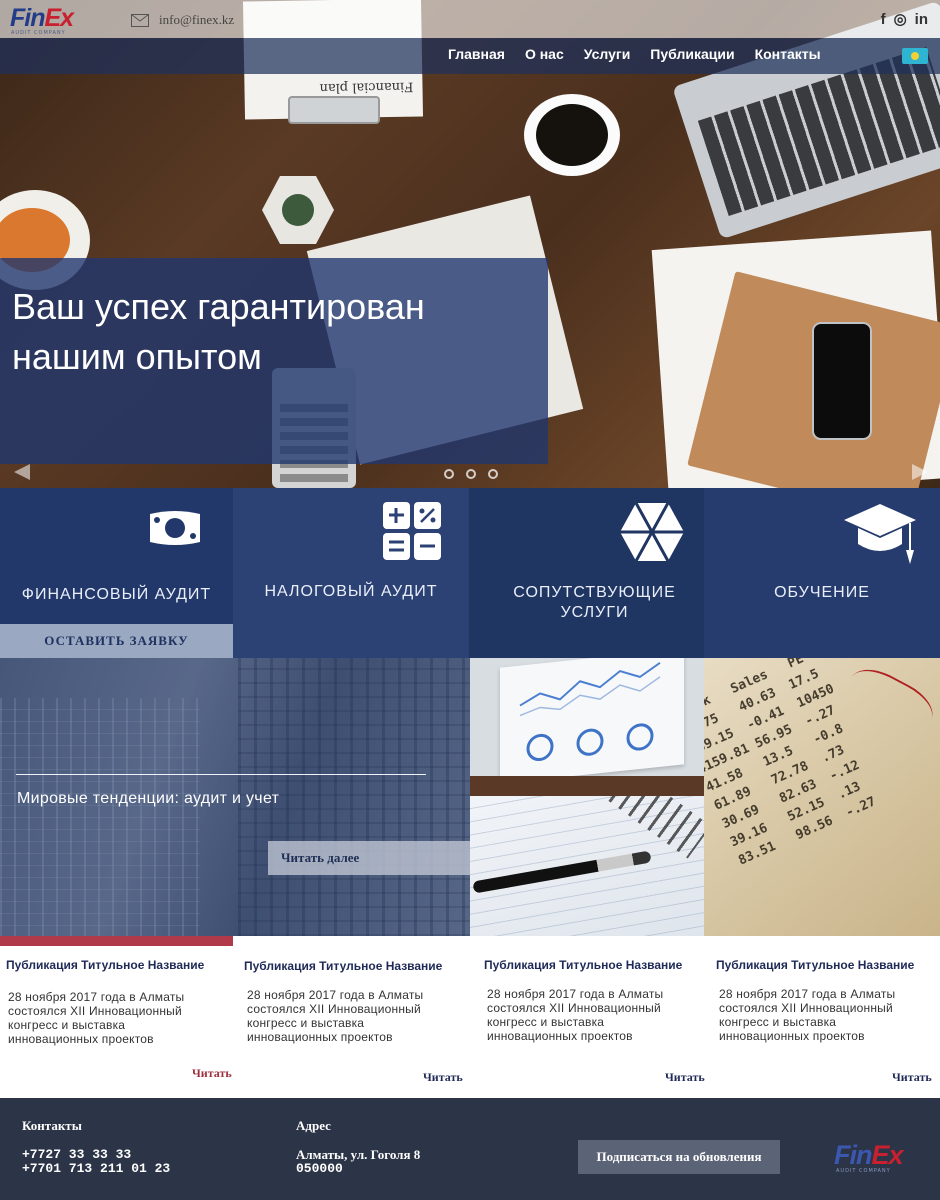  Describe the element at coordinates (572, 135) in the screenshot. I see `coffee-cup-image` at that location.